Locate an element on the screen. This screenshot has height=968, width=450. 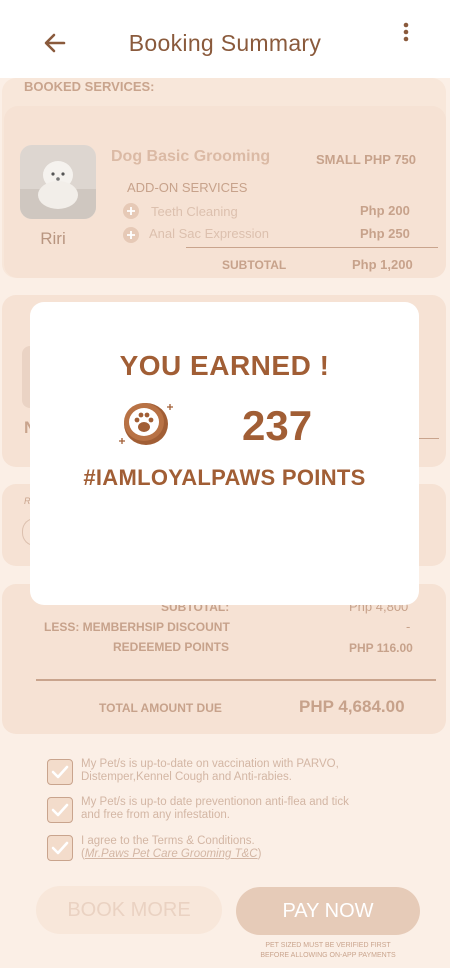
total-value: PHP 4,684.00 is located at coordinates (352, 706).